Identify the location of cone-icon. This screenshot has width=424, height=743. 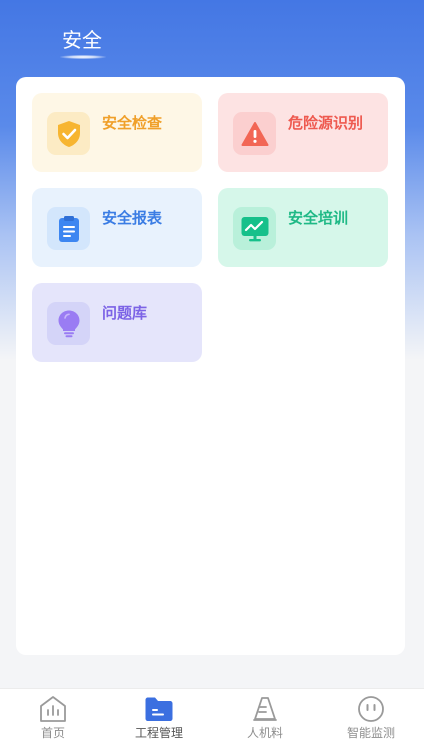
(265, 709).